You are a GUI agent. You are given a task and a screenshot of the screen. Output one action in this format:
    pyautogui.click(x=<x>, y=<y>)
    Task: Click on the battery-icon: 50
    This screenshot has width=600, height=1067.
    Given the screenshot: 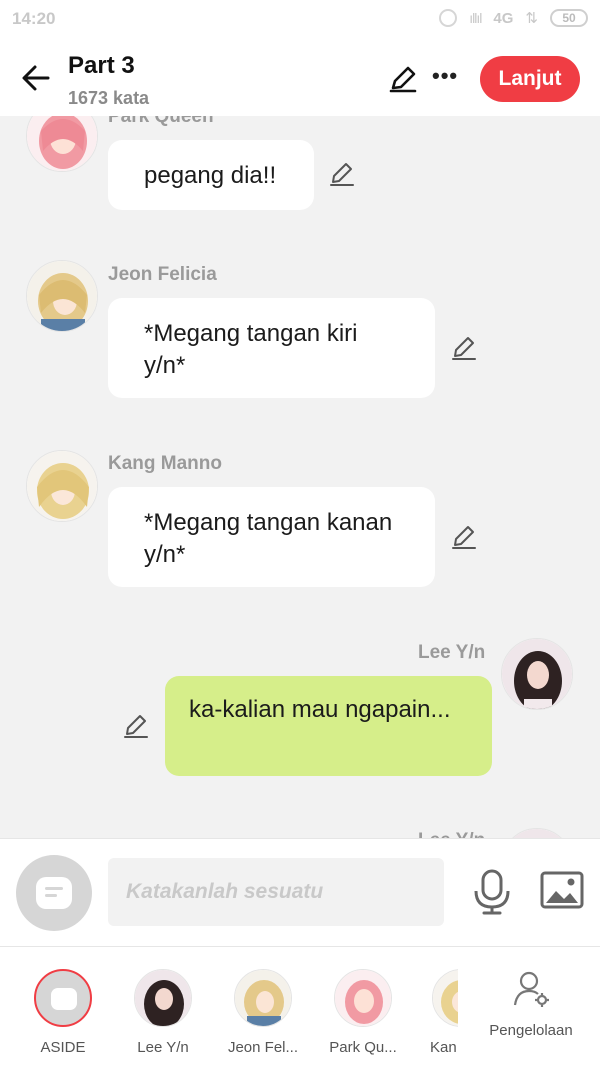 What is the action you would take?
    pyautogui.click(x=569, y=18)
    